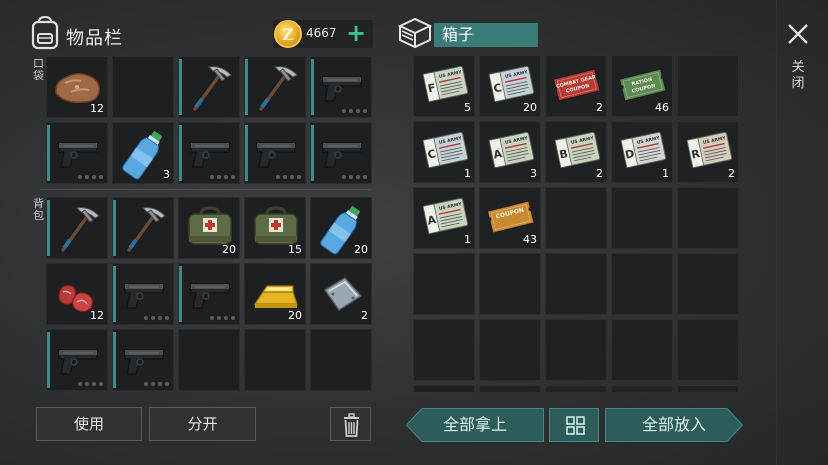 Image resolution: width=828 pixels, height=465 pixels. I want to click on box-slot: COUPON 43, so click(510, 218).